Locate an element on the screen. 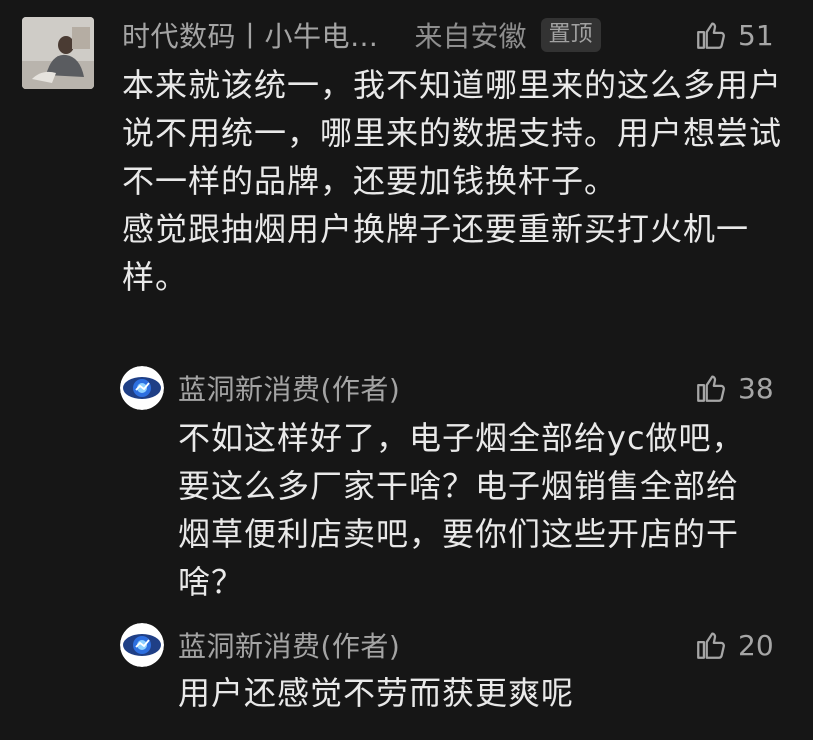 The height and width of the screenshot is (740, 813). comment-location: 来自安徽 is located at coordinates (470, 36).